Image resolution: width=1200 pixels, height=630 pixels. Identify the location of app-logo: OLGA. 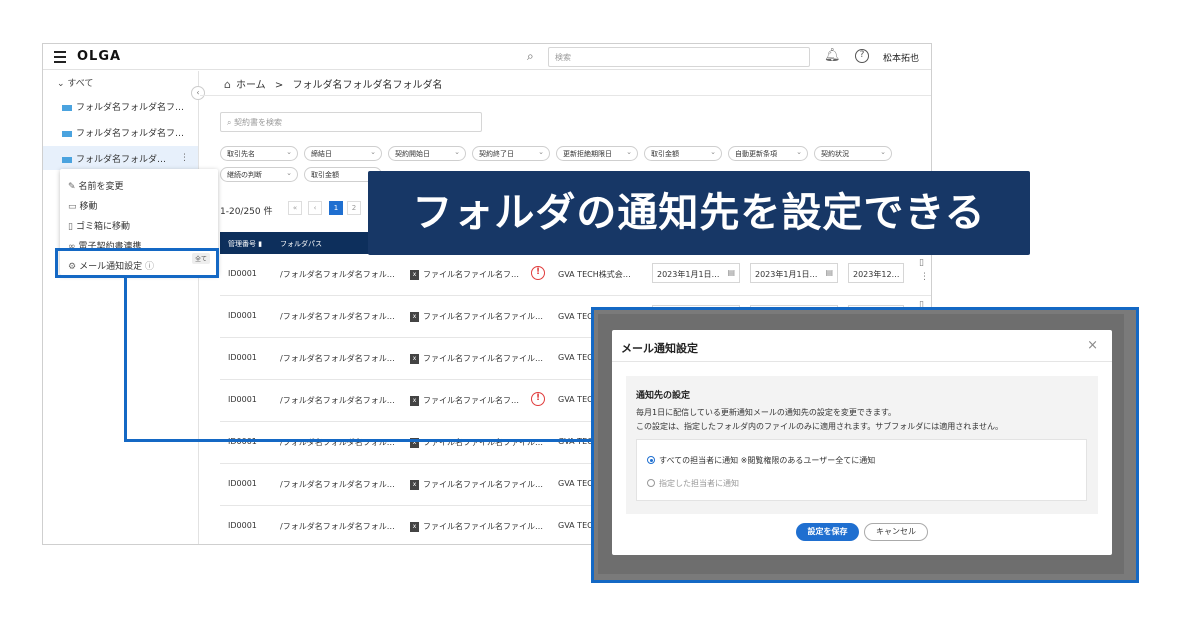
(99, 56).